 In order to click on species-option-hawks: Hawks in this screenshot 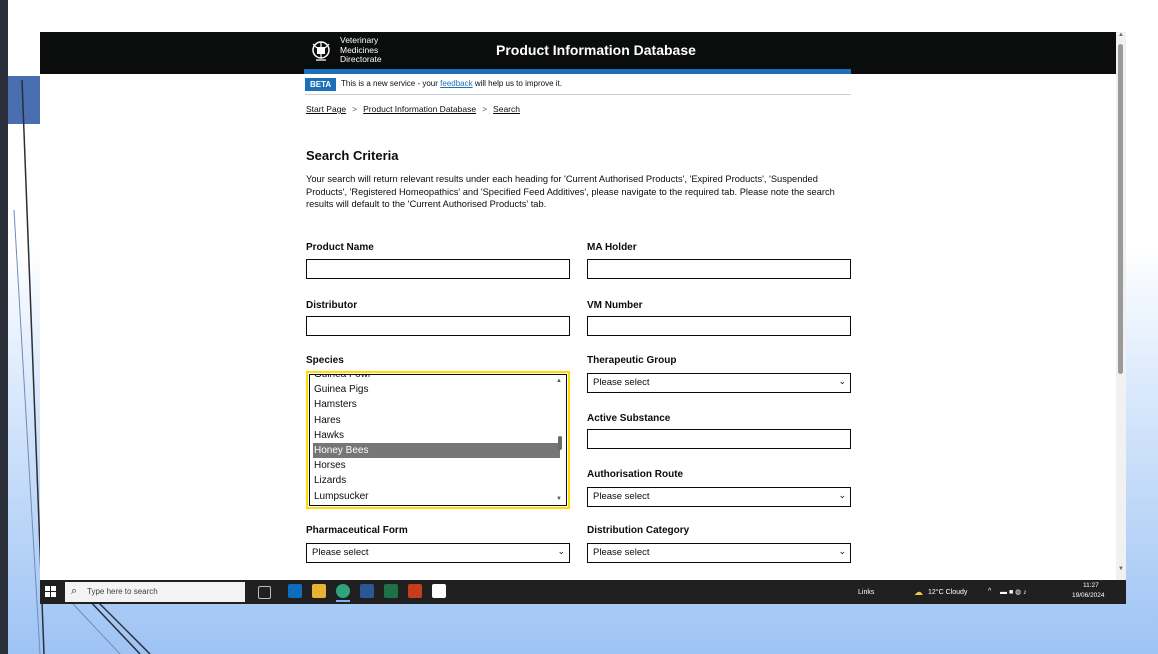, I will do `click(436, 435)`.